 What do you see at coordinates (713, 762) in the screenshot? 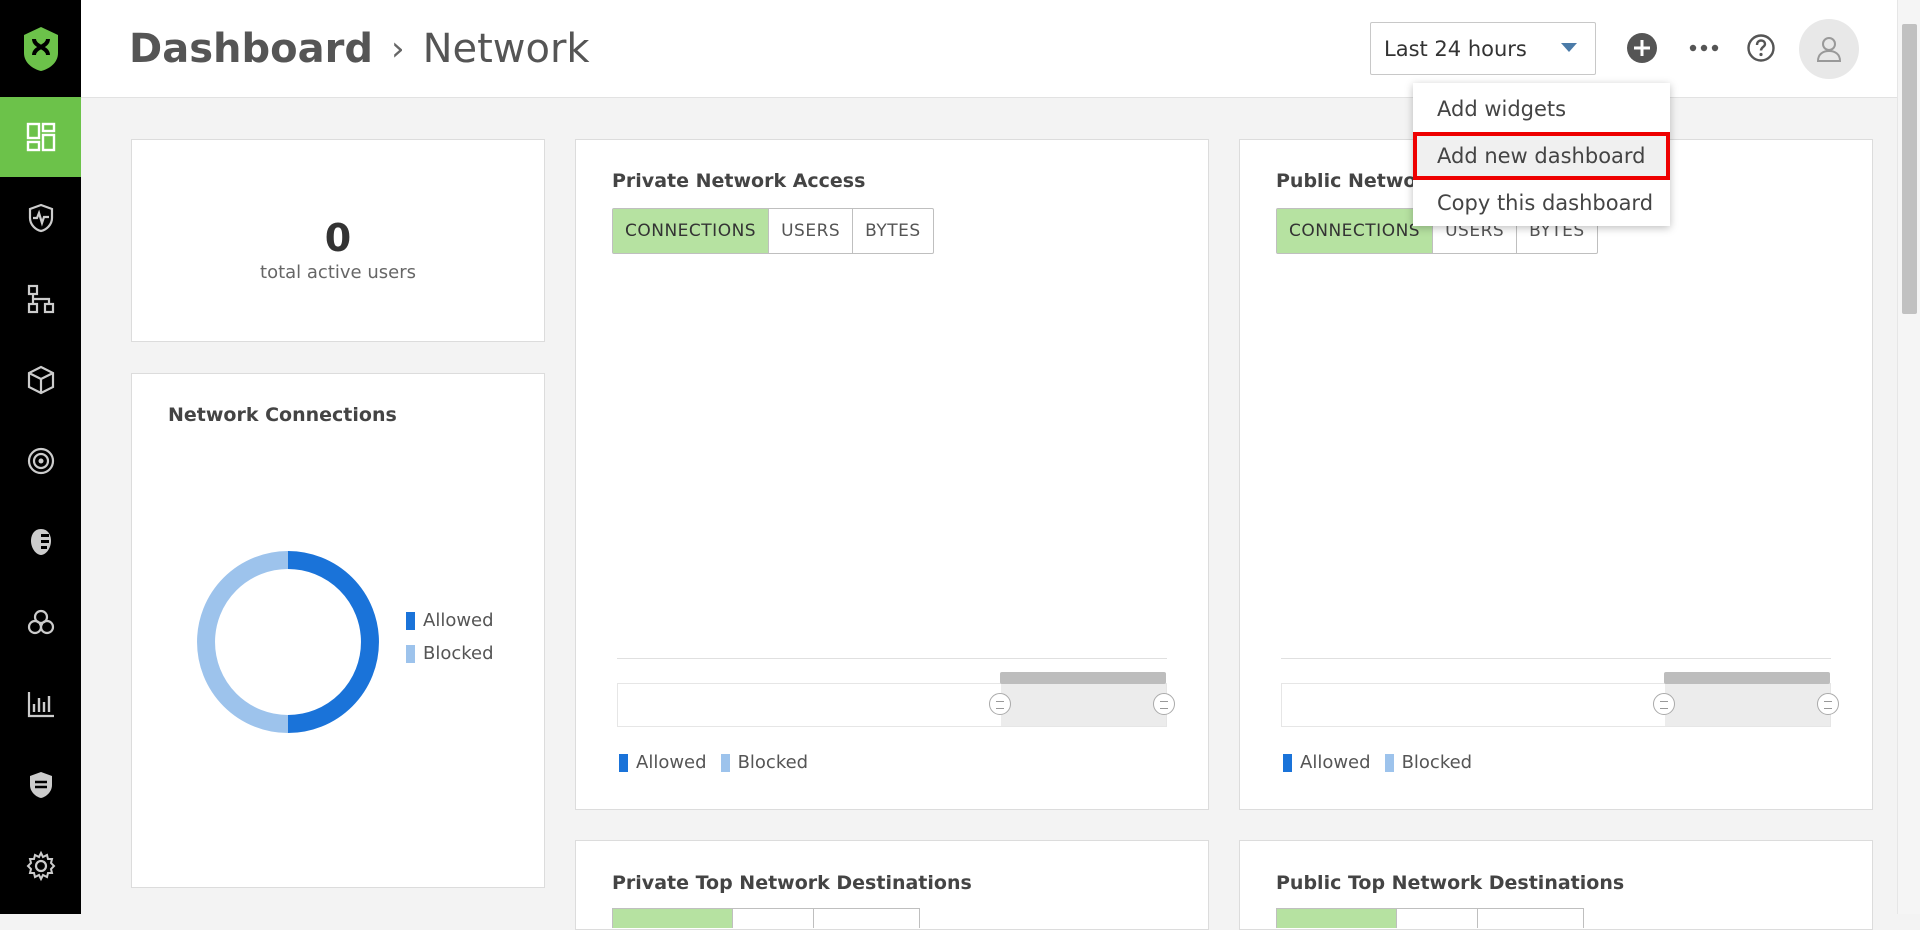
I see `private-access-legend: Allowed Blocked` at bounding box center [713, 762].